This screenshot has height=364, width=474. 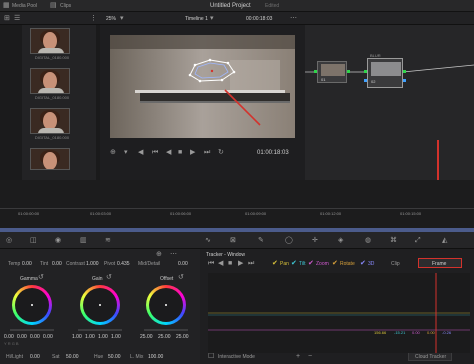 What do you see at coordinates (289, 240) in the screenshot?
I see `window-icon: ◯` at bounding box center [289, 240].